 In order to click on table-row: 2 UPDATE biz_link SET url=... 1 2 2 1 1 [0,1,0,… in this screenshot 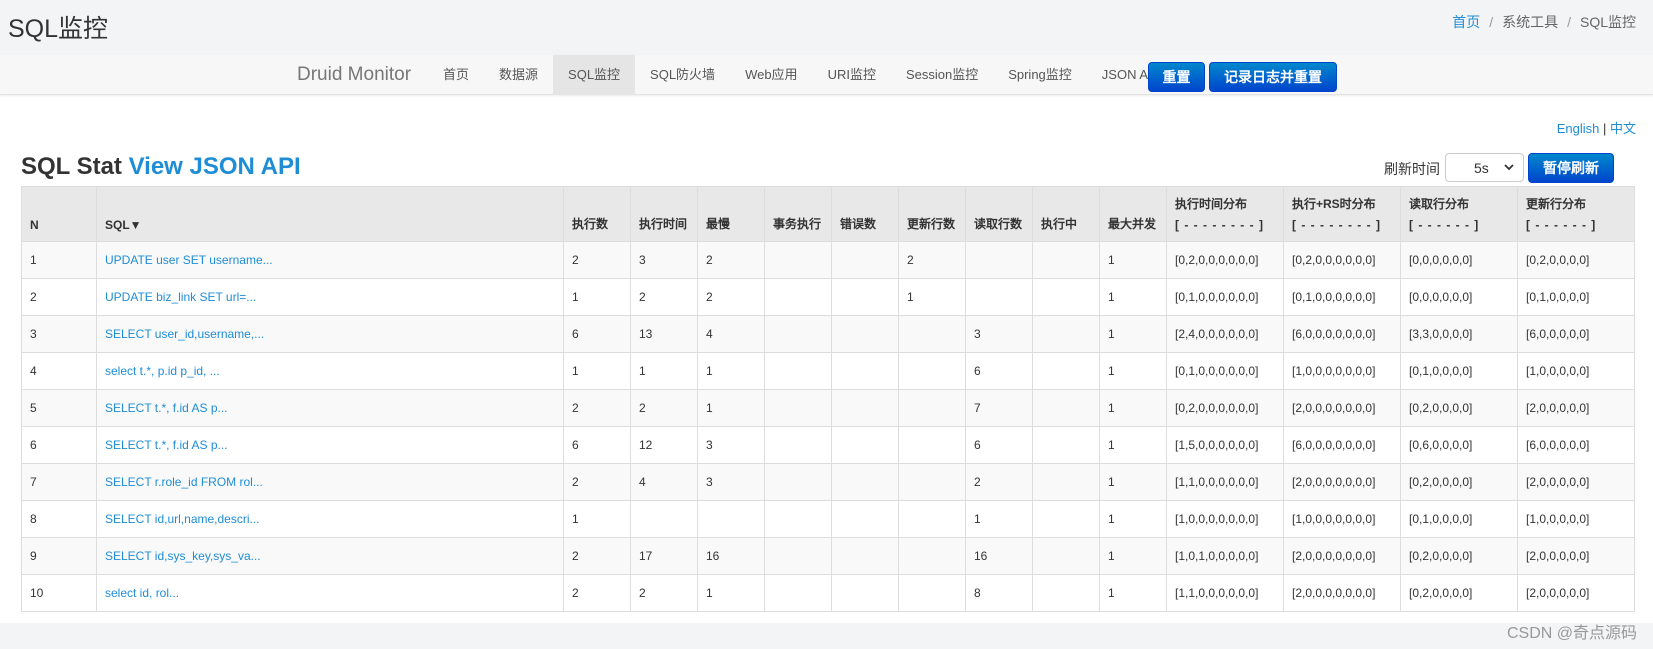, I will do `click(828, 297)`.